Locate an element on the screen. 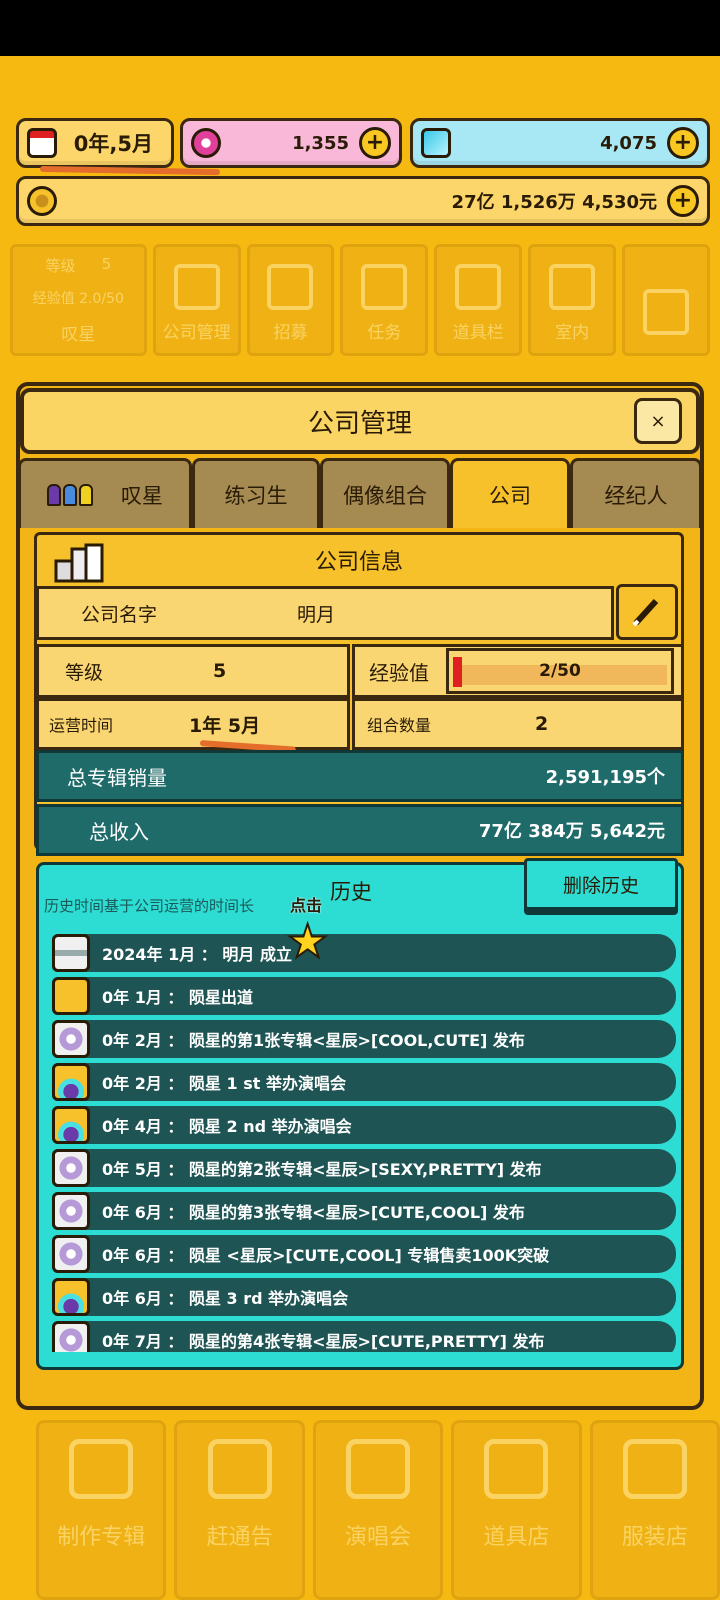 The width and height of the screenshot is (720, 1600). list-item: 0年 4月 ： 陨星 2 nd 举办演唱会 is located at coordinates (364, 1125).